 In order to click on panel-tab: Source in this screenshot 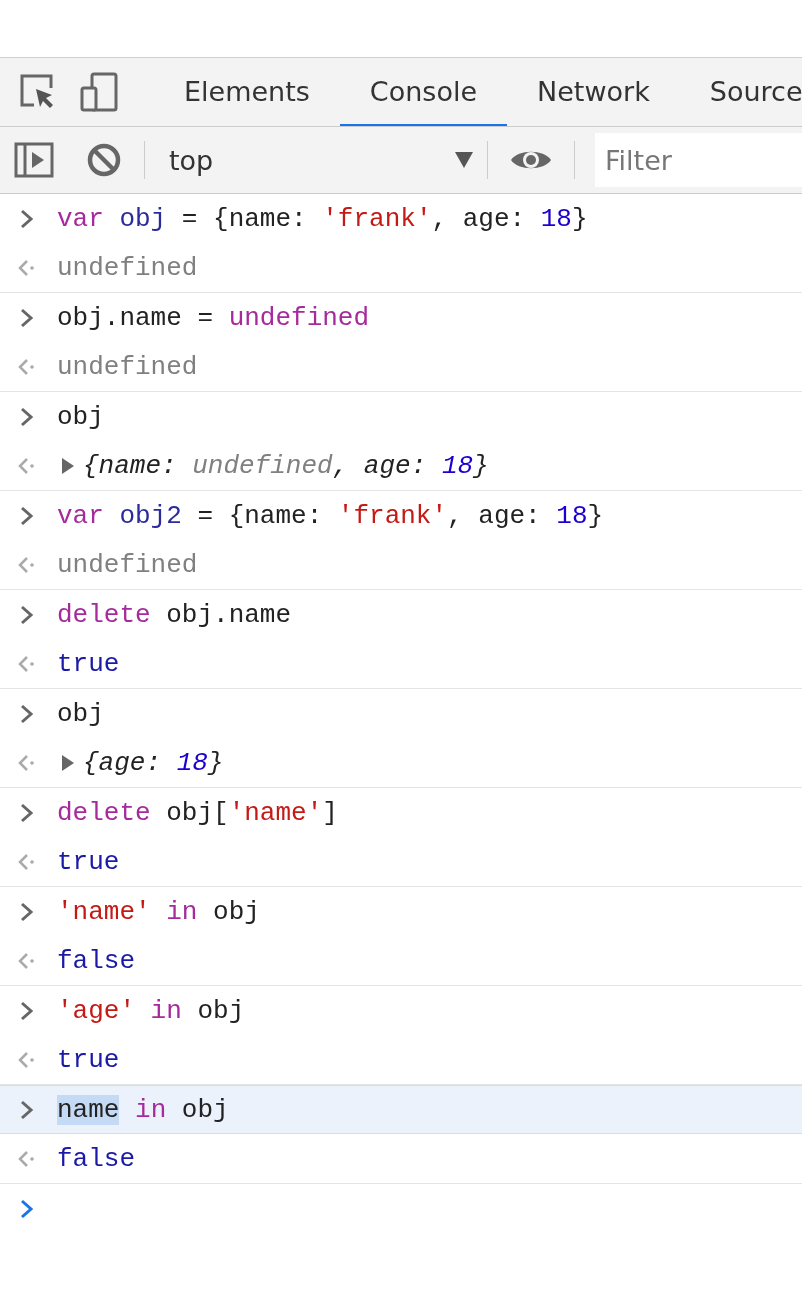, I will do `click(740, 92)`.